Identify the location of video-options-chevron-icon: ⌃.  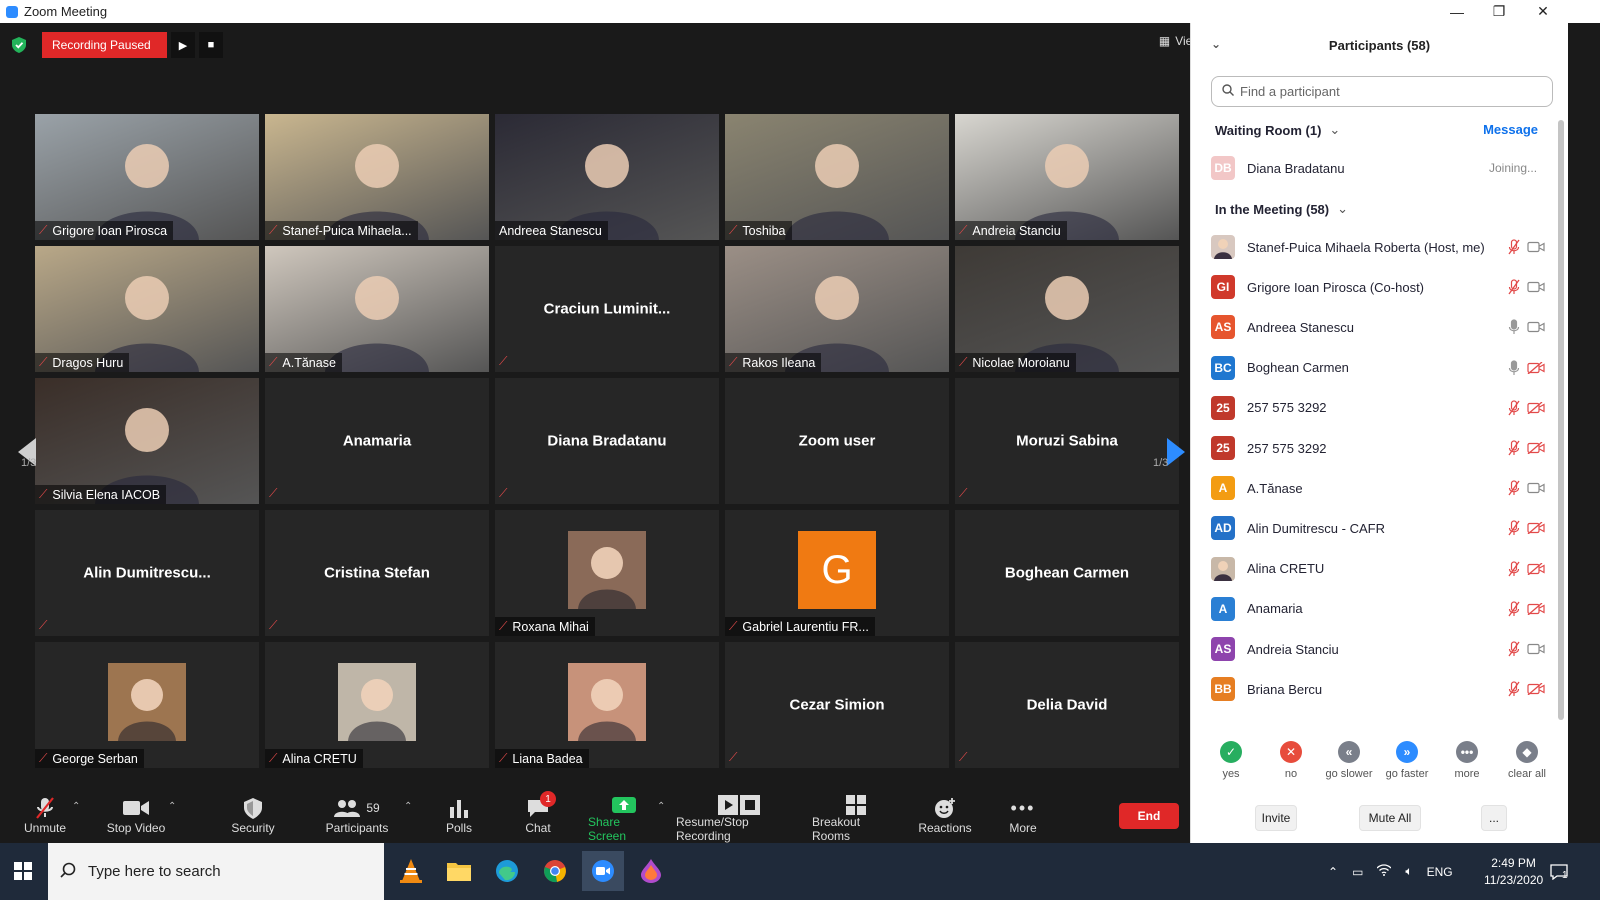
(172, 806).